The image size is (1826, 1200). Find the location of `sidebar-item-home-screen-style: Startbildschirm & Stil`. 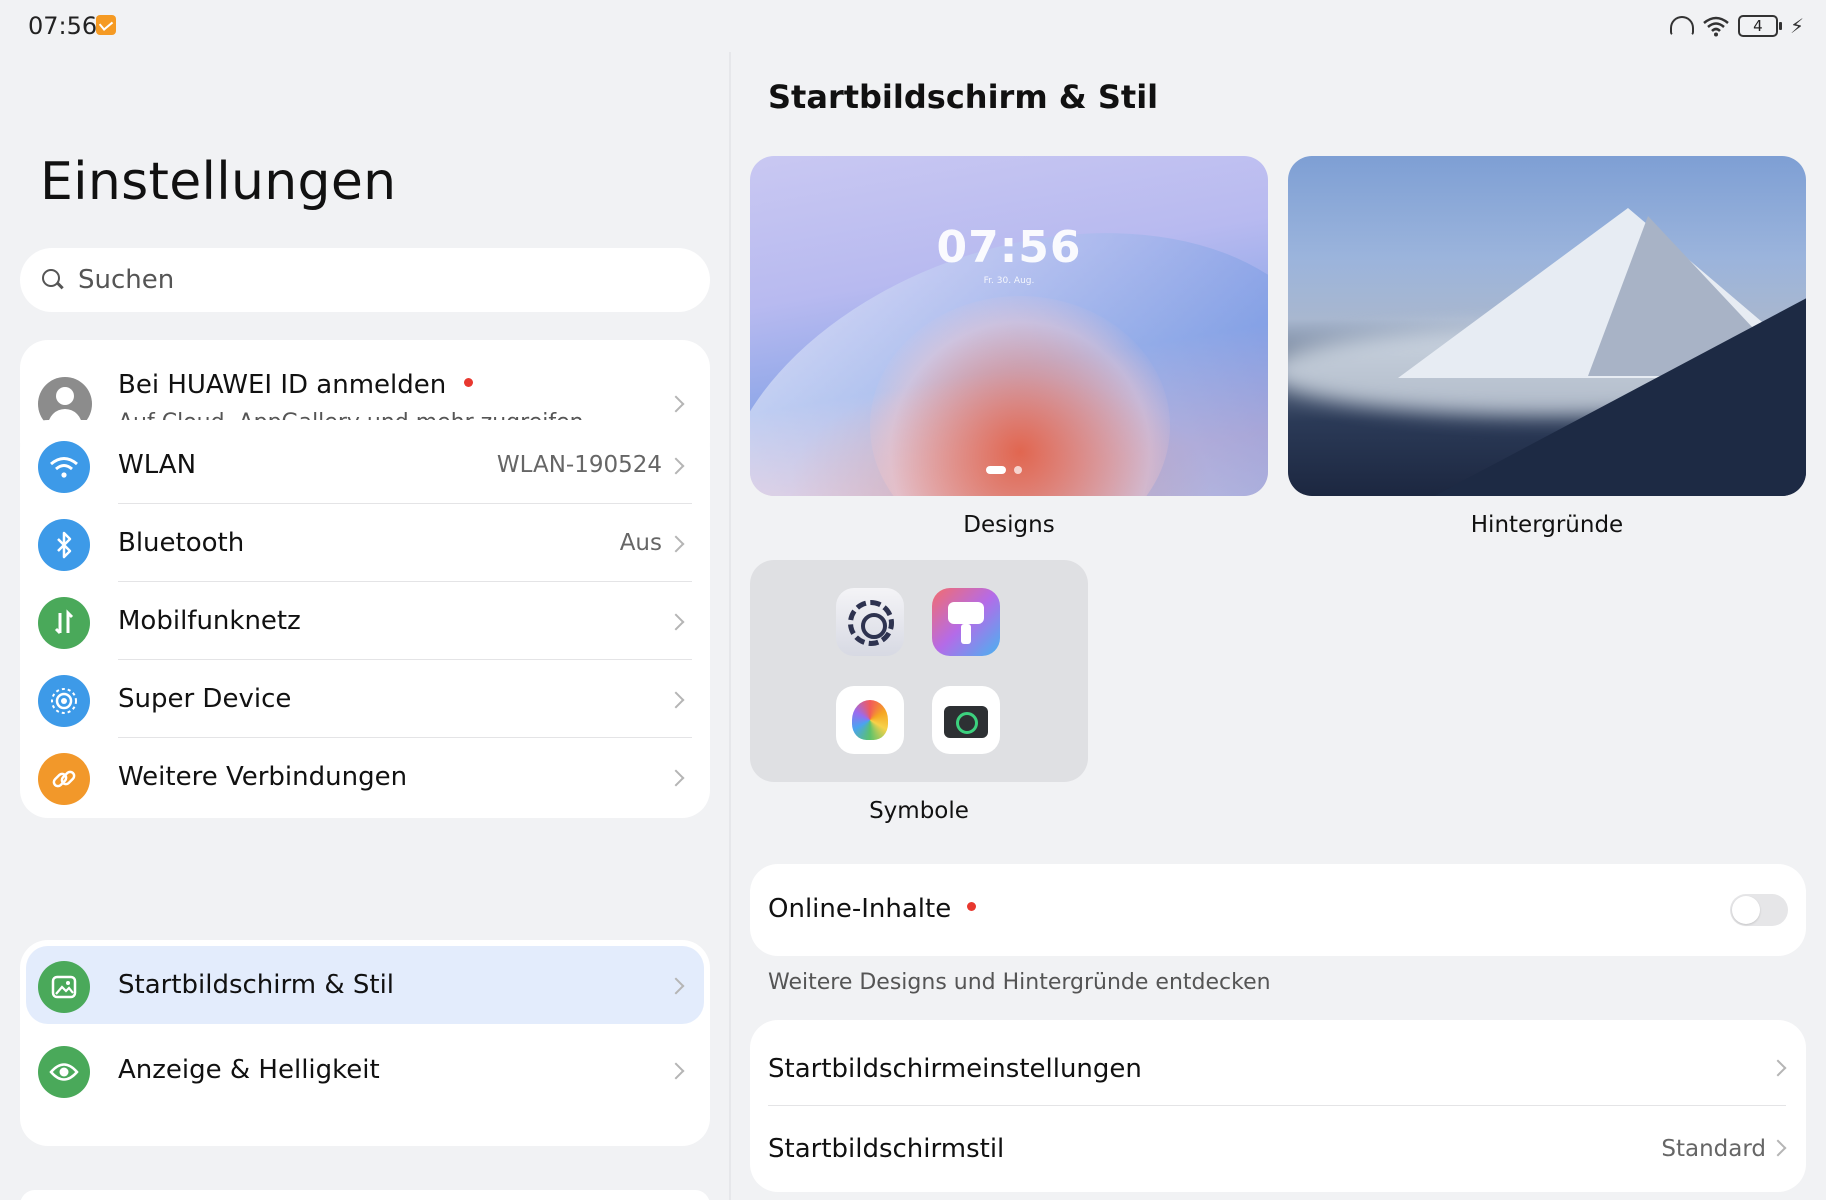

sidebar-item-home-screen-style: Startbildschirm & Stil is located at coordinates (365, 985).